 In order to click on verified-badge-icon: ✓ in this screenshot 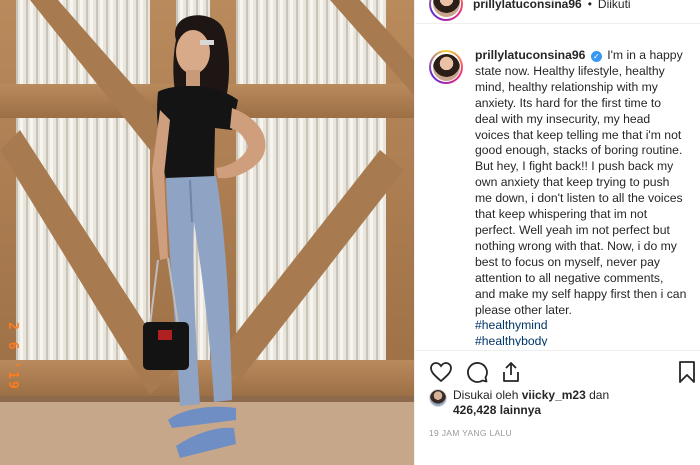, I will do `click(596, 56)`.